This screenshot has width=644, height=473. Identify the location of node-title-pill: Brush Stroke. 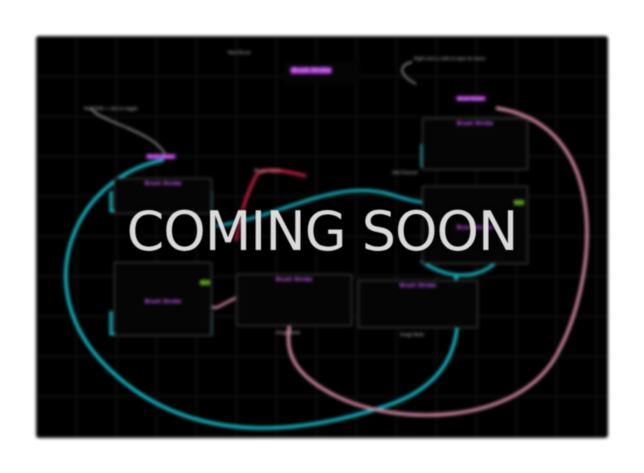
(311, 70).